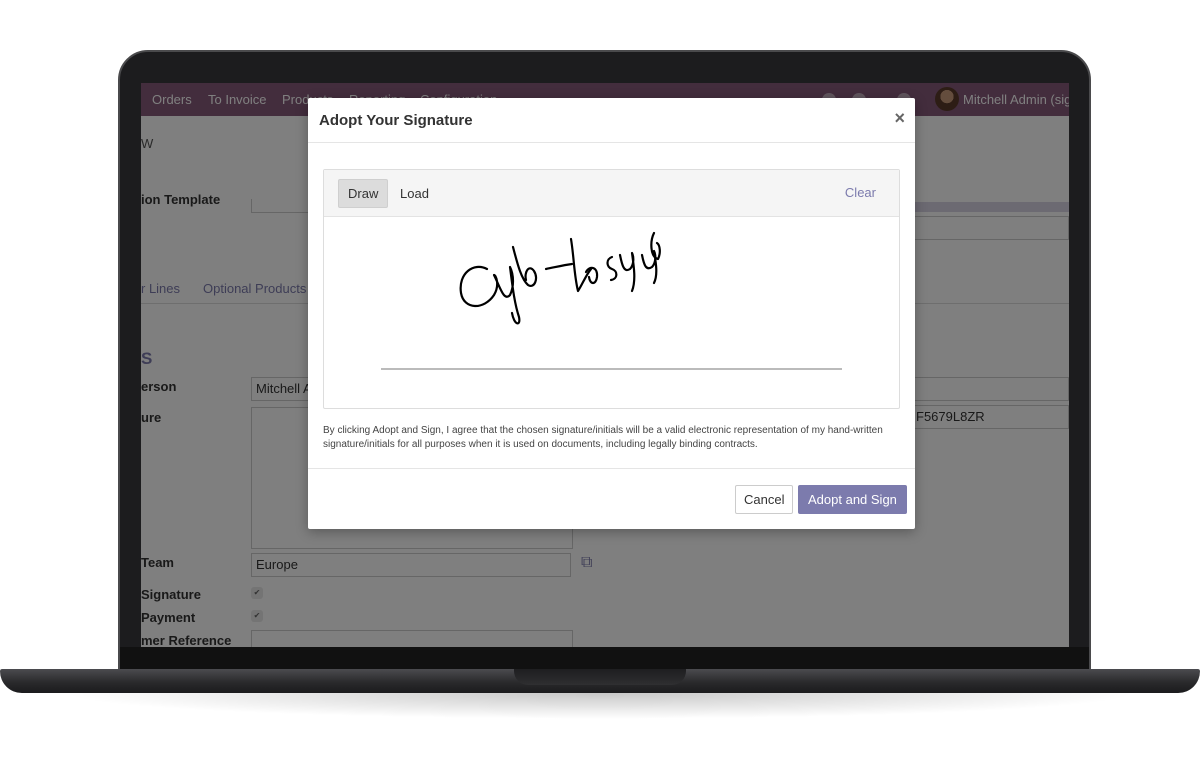  Describe the element at coordinates (611, 120) in the screenshot. I see `modal-header: Adopt Your Signature ×` at that location.